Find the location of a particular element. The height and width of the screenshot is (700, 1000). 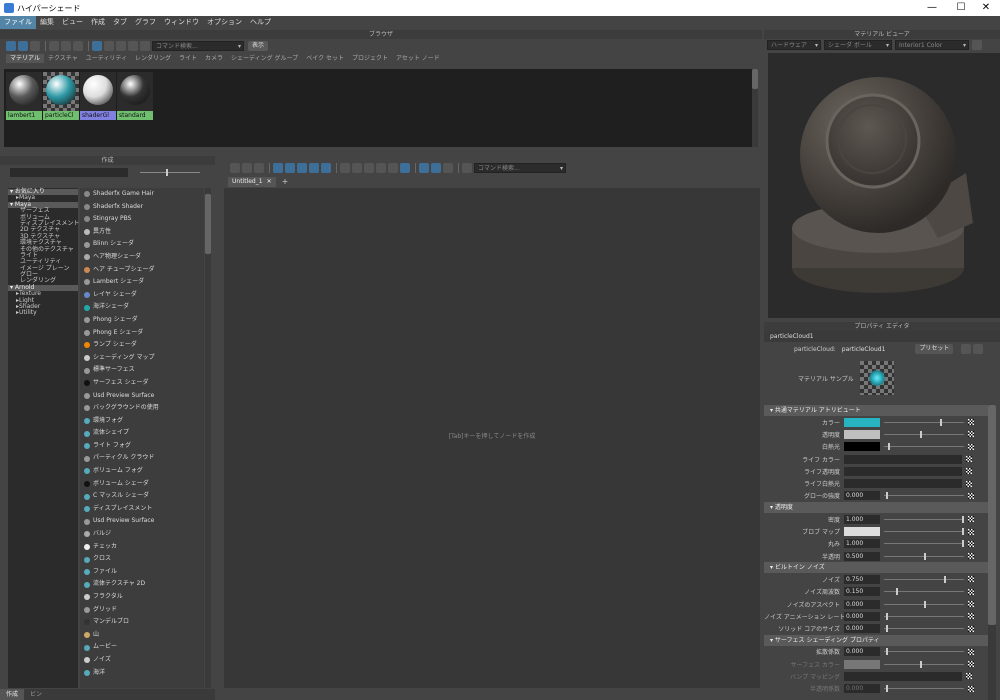

node-item: Shaderfx Game Hair is located at coordinates (144, 194).